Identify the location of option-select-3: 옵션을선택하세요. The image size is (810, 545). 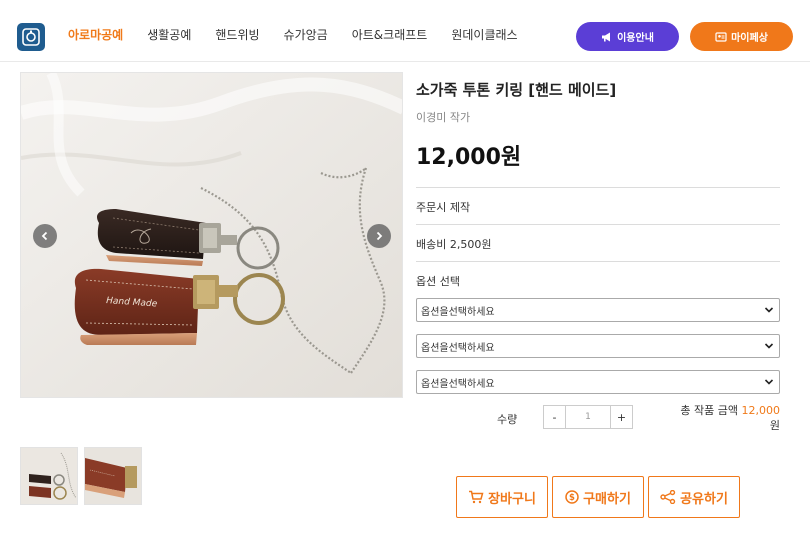
(598, 382).